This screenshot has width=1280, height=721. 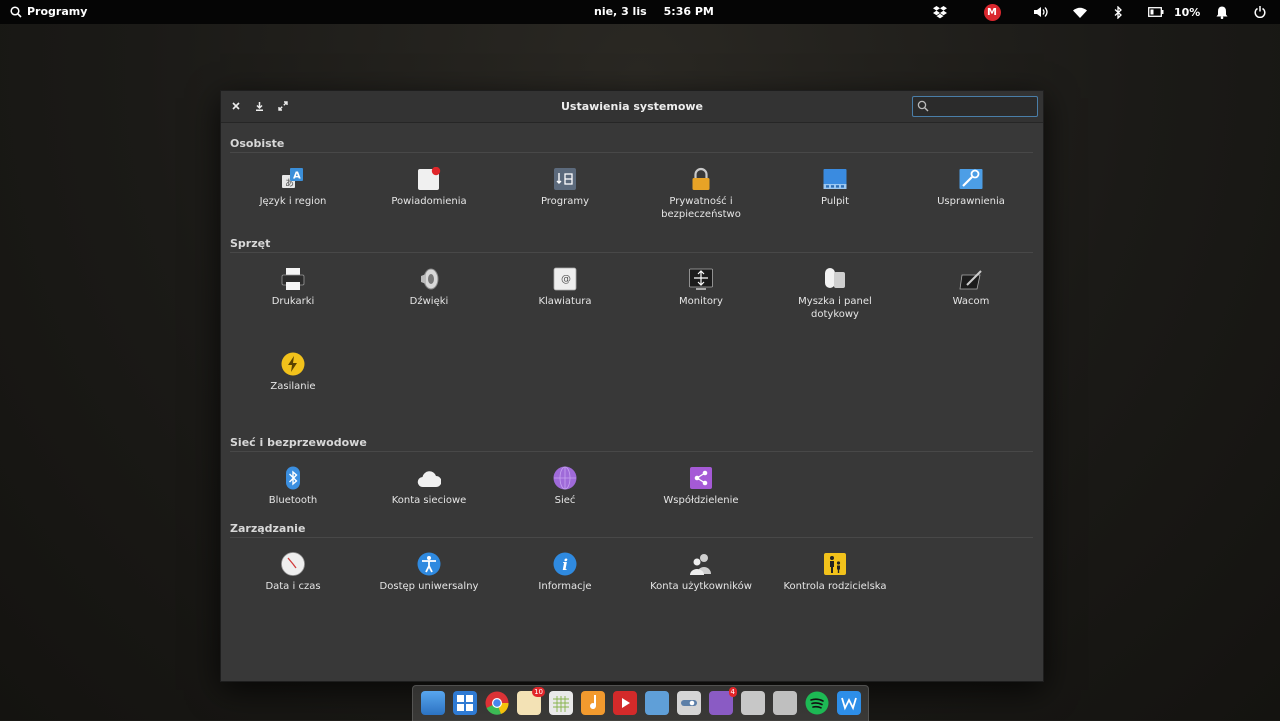 What do you see at coordinates (723, 701) in the screenshot?
I see `dock-appcenter-icon: 4` at bounding box center [723, 701].